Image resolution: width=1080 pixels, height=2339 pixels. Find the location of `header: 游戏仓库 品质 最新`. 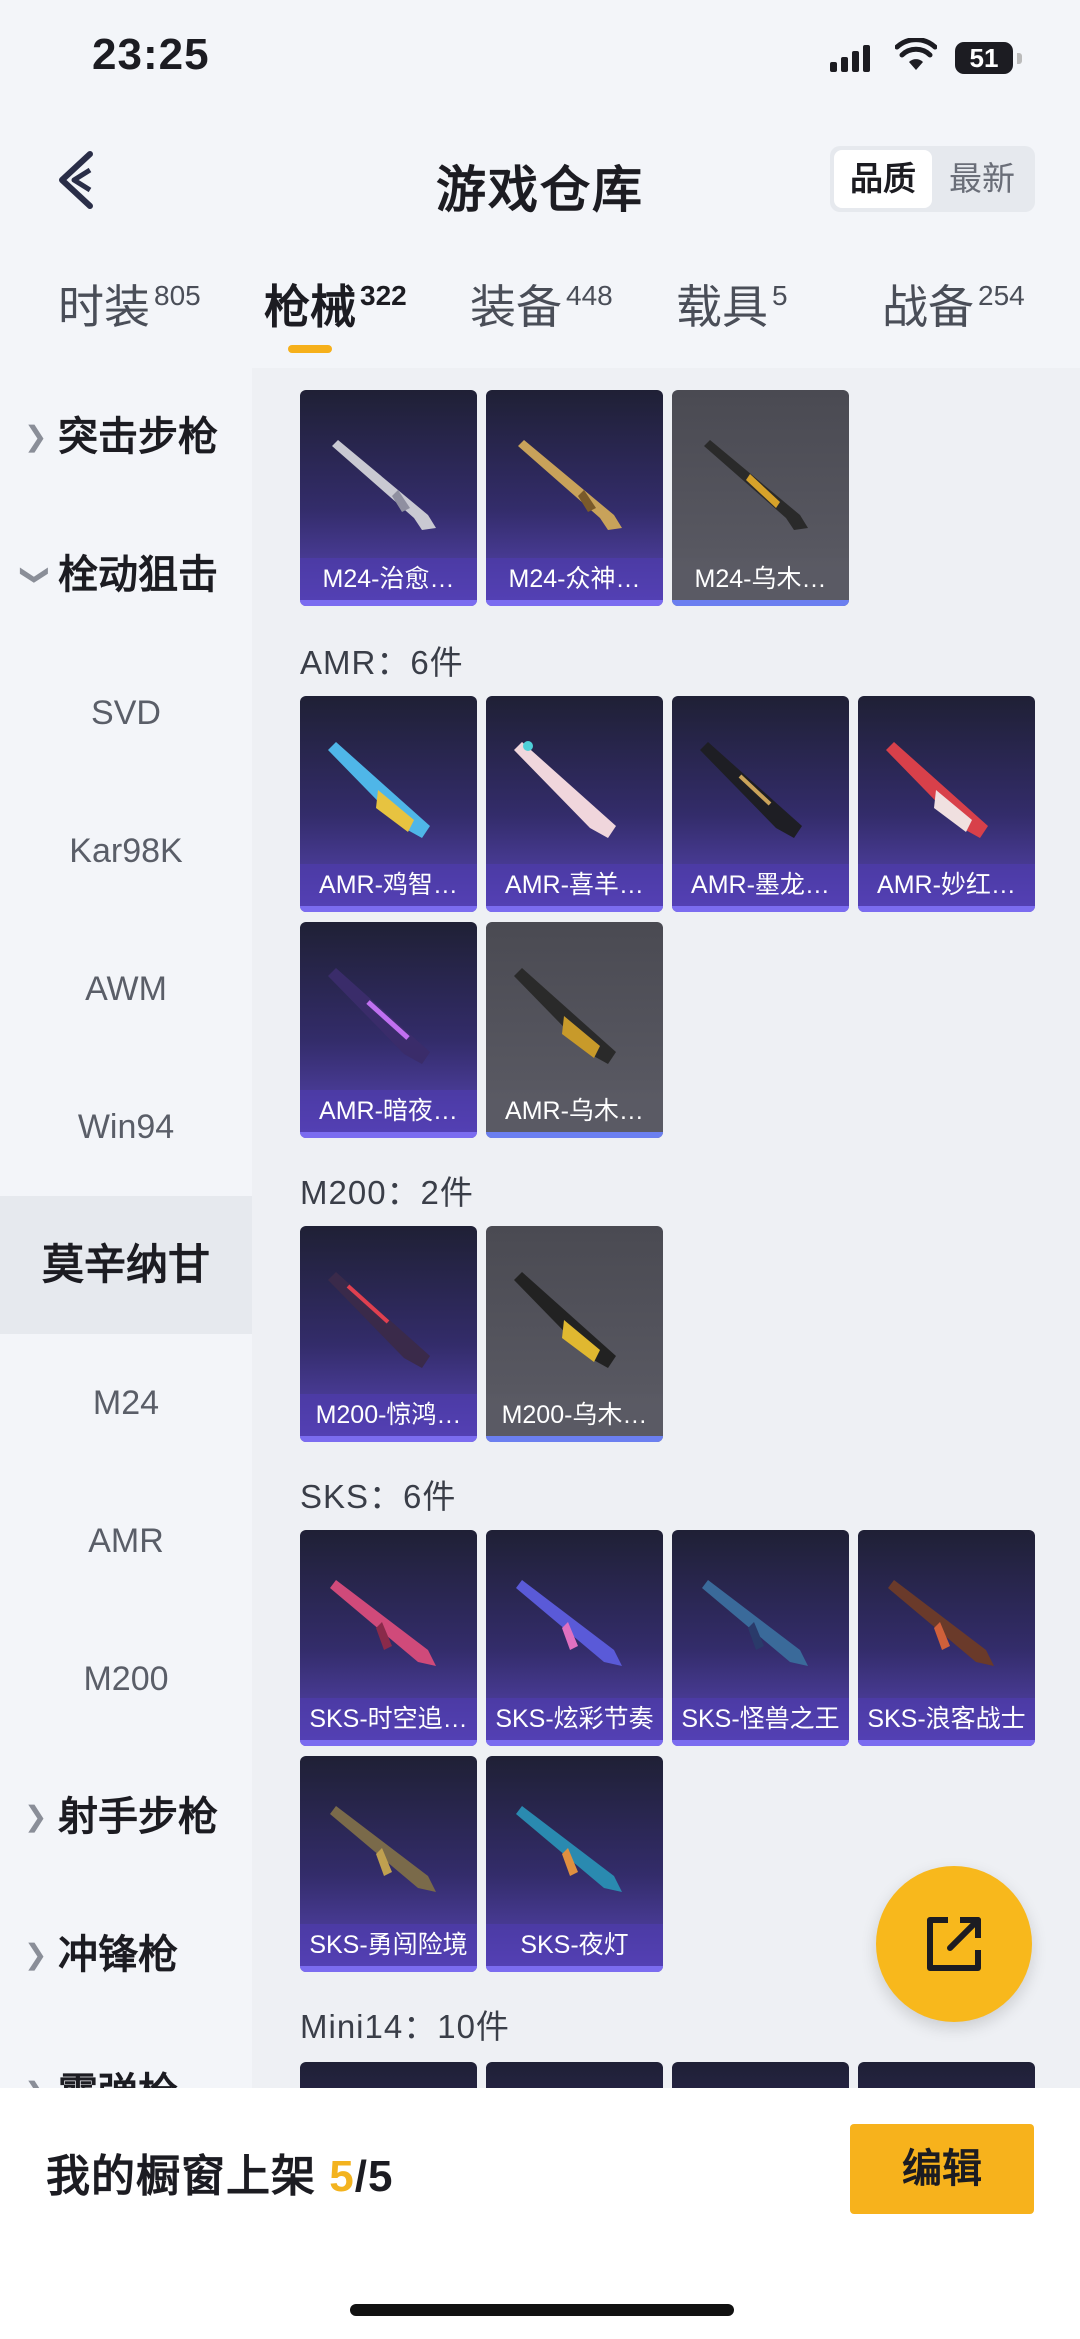

header: 游戏仓库 品质 最新 is located at coordinates (540, 180).